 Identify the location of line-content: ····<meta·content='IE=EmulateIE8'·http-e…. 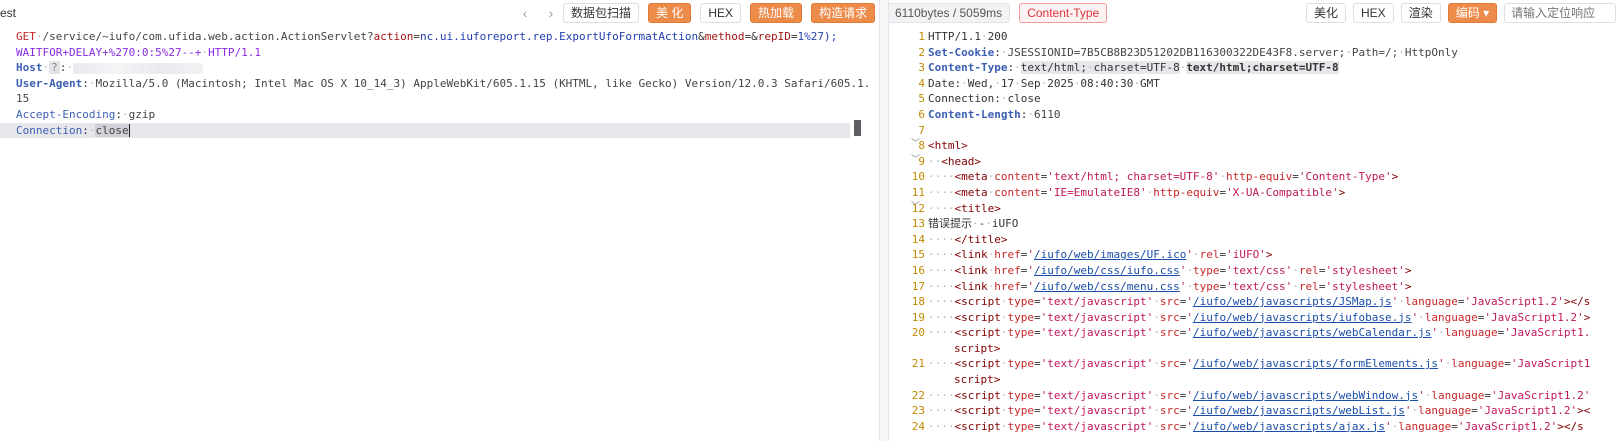
(1137, 192).